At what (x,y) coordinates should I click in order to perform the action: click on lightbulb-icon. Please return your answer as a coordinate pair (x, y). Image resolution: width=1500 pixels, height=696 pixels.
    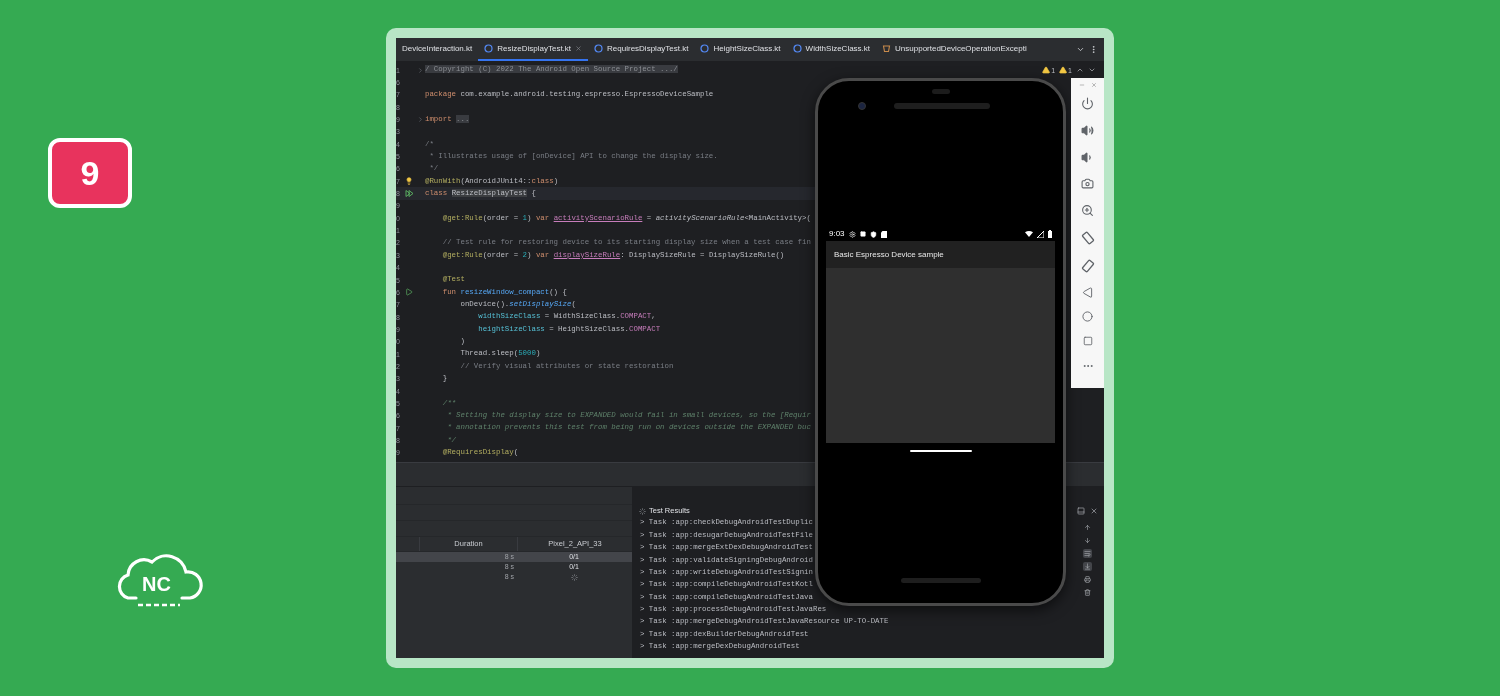
    Looking at the image, I should click on (409, 181).